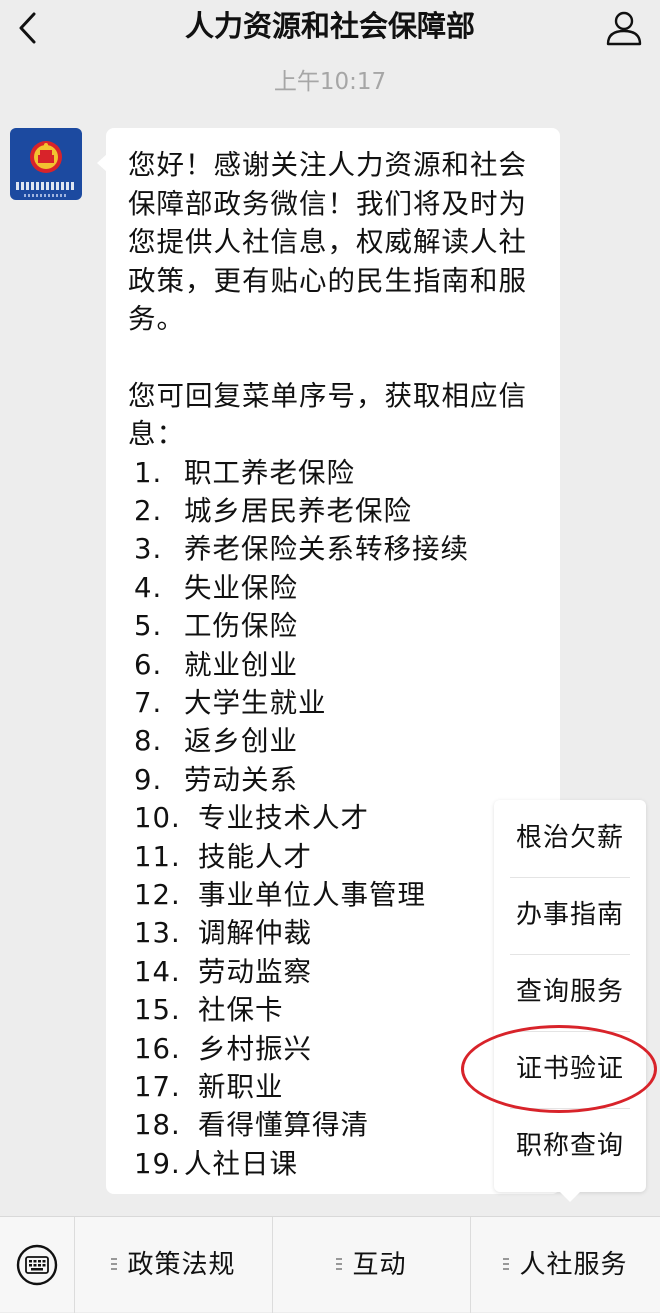  I want to click on list-item: 8. 返乡创业, so click(216, 741).